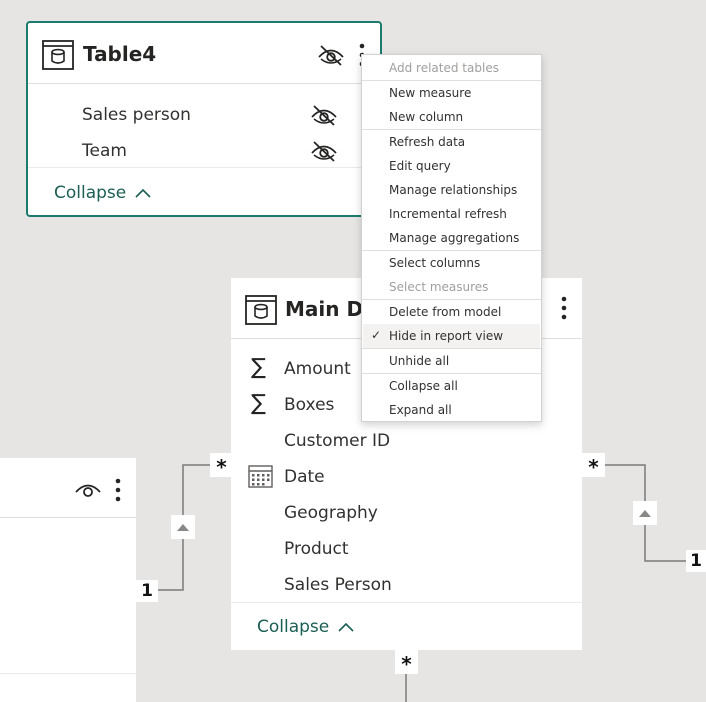 The image size is (706, 702). Describe the element at coordinates (147, 591) in the screenshot. I see `cardinality-one-left: 1` at that location.